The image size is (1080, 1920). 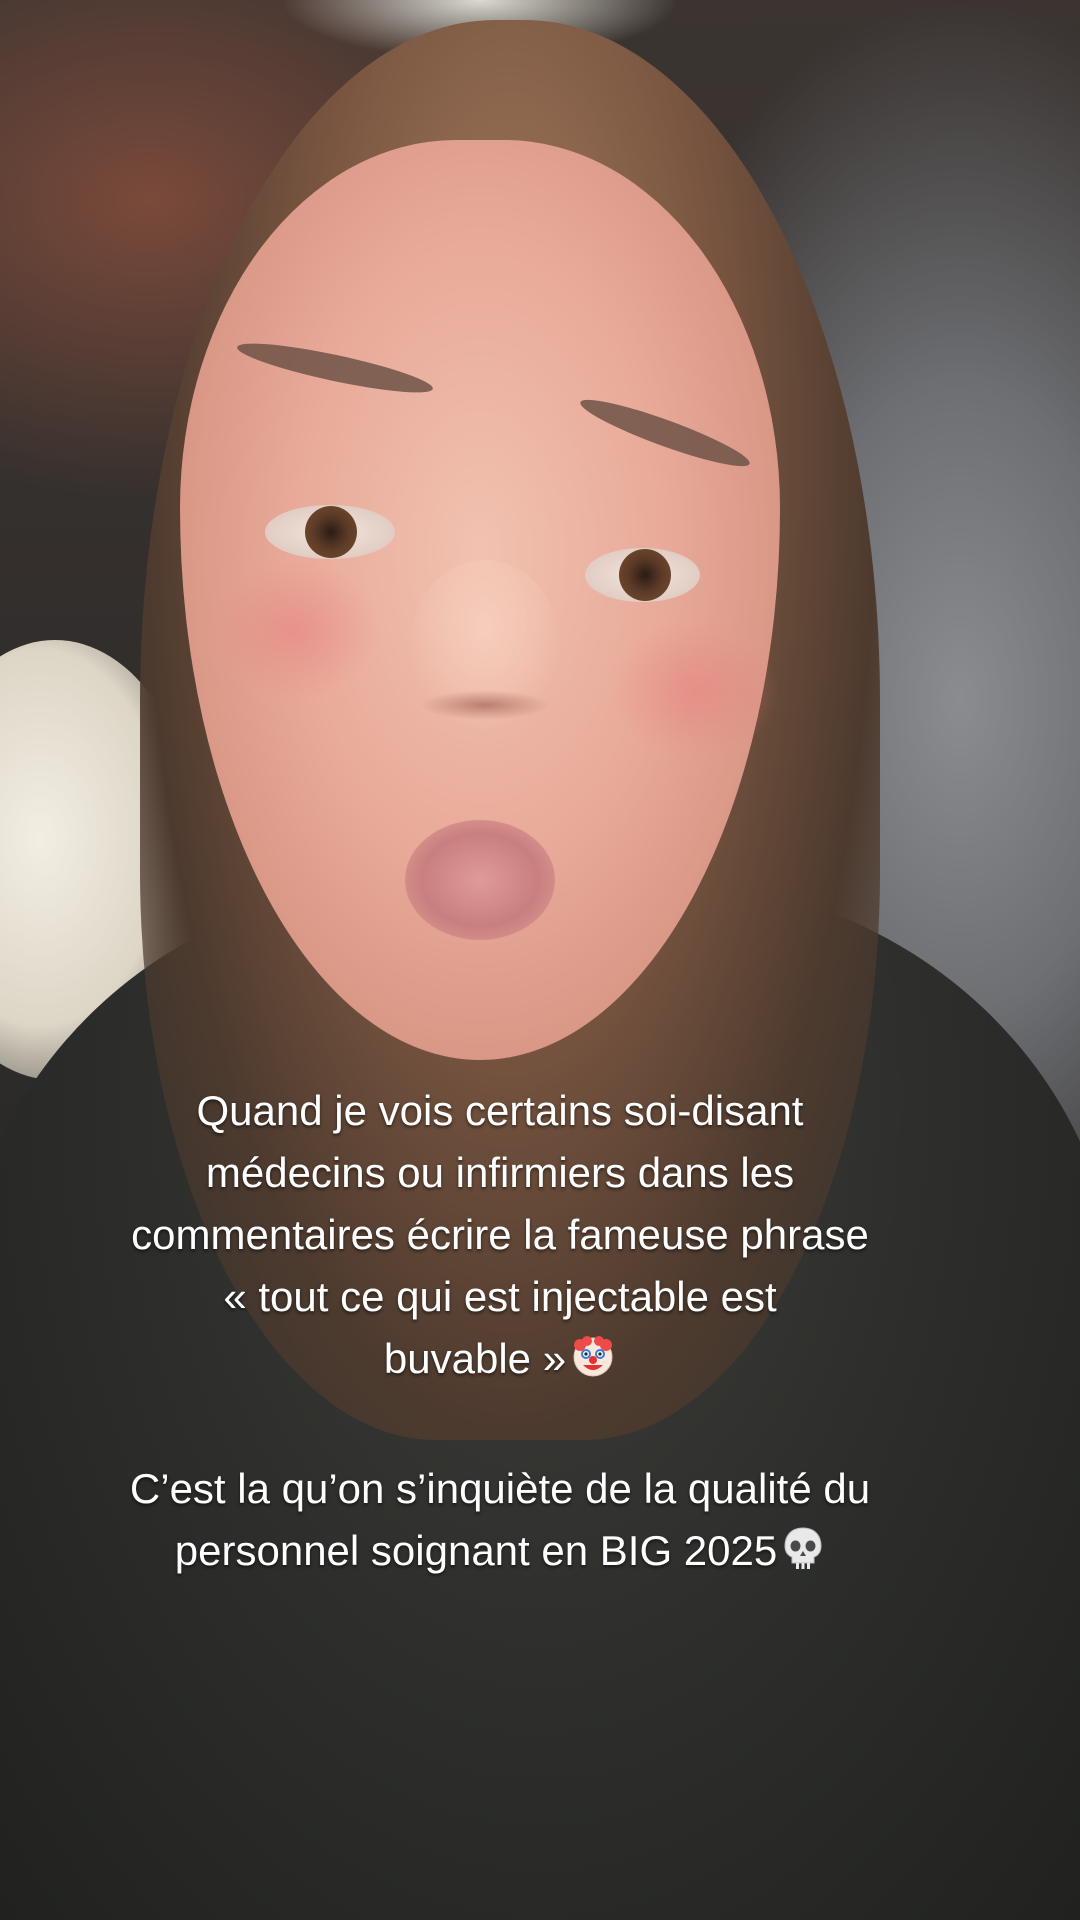 I want to click on caption-line: personnel soignant en BIG 2025, so click(x=476, y=1550).